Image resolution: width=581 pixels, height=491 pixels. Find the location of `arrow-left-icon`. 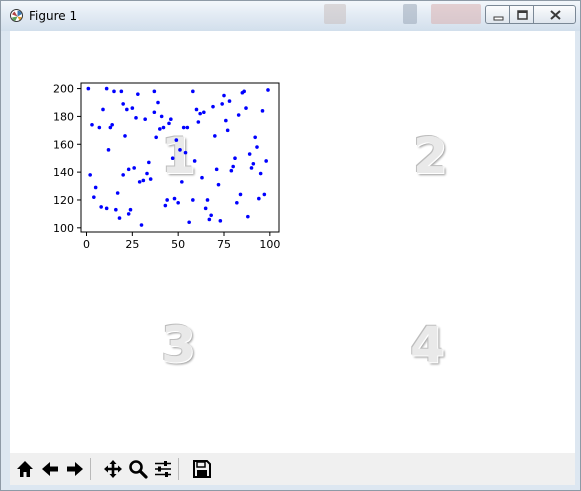

arrow-left-icon is located at coordinates (50, 469).